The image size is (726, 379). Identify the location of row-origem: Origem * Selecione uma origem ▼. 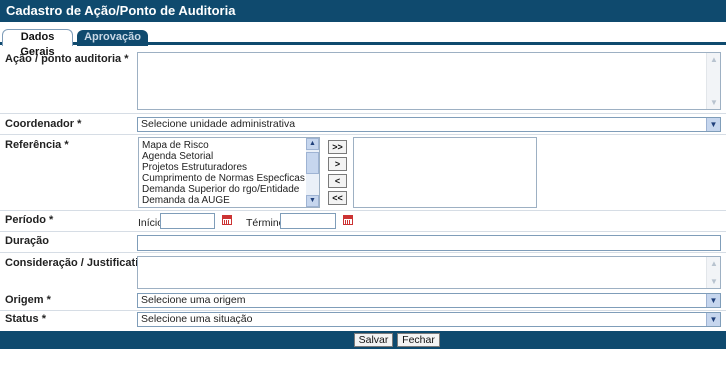
(363, 301).